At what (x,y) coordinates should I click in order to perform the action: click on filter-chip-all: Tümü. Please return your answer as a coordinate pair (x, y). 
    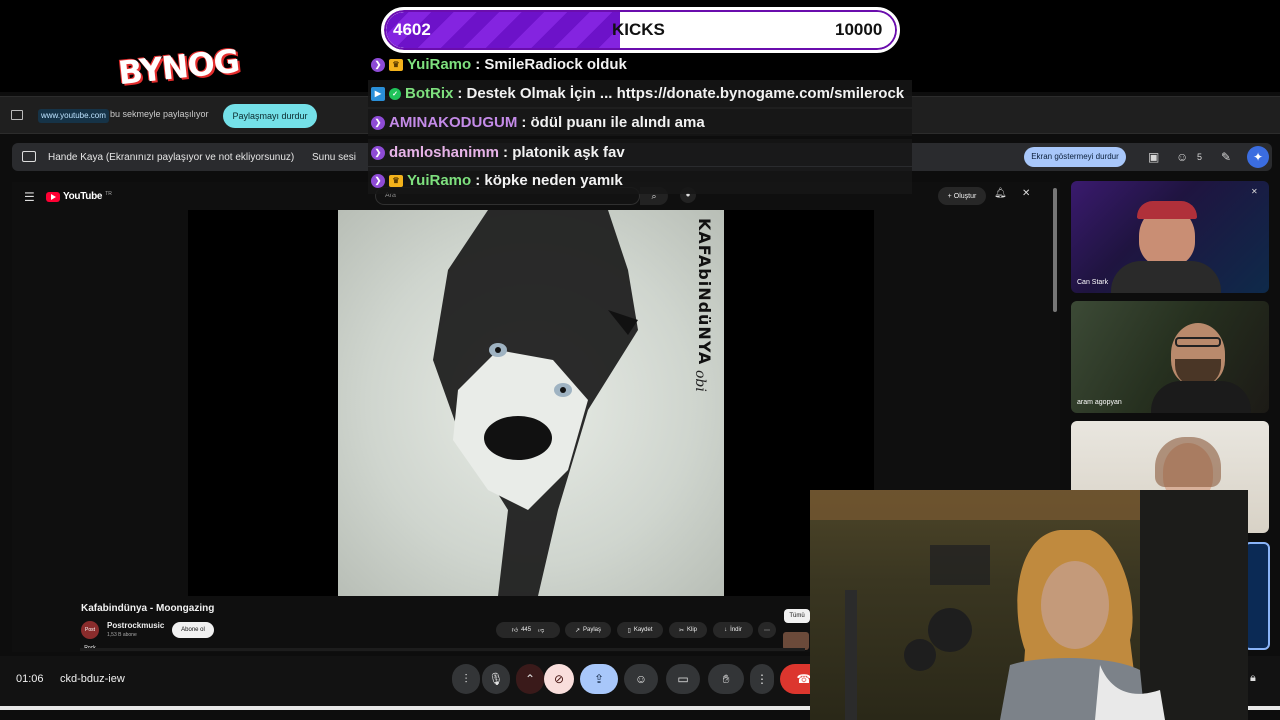
    Looking at the image, I should click on (797, 616).